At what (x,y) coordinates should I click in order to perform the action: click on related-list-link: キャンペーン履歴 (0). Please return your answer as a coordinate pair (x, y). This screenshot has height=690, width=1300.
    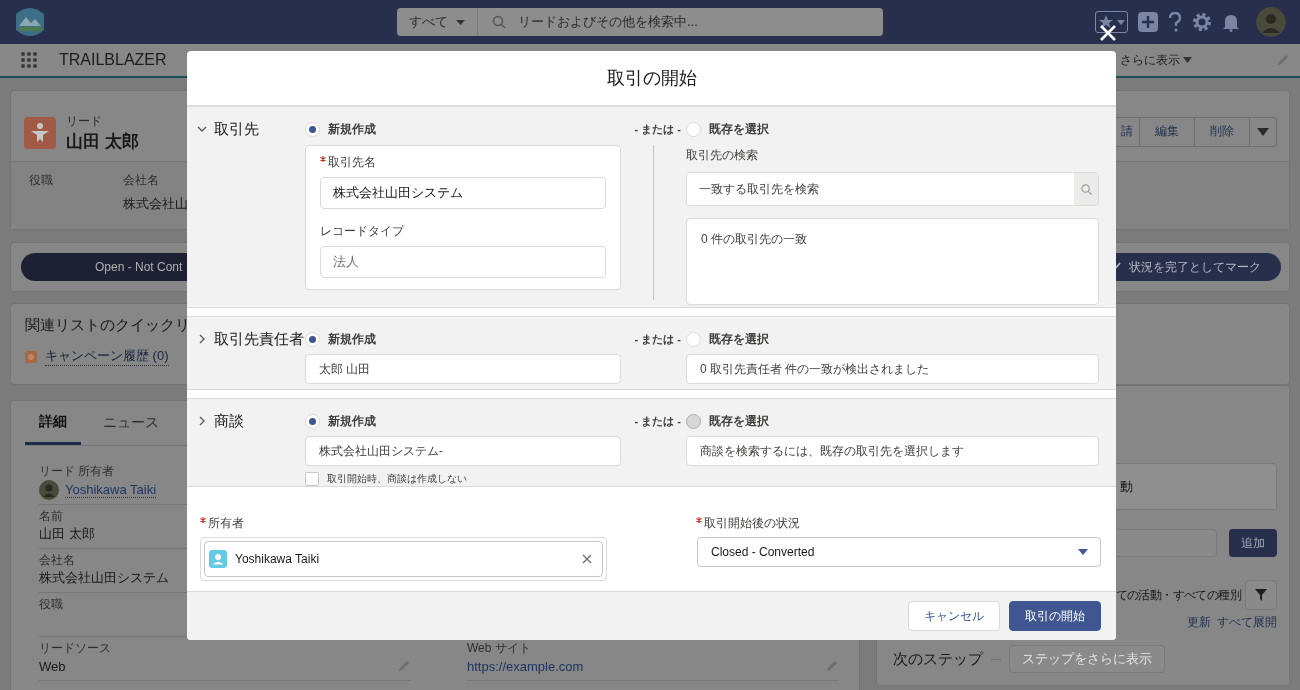
    Looking at the image, I should click on (107, 356).